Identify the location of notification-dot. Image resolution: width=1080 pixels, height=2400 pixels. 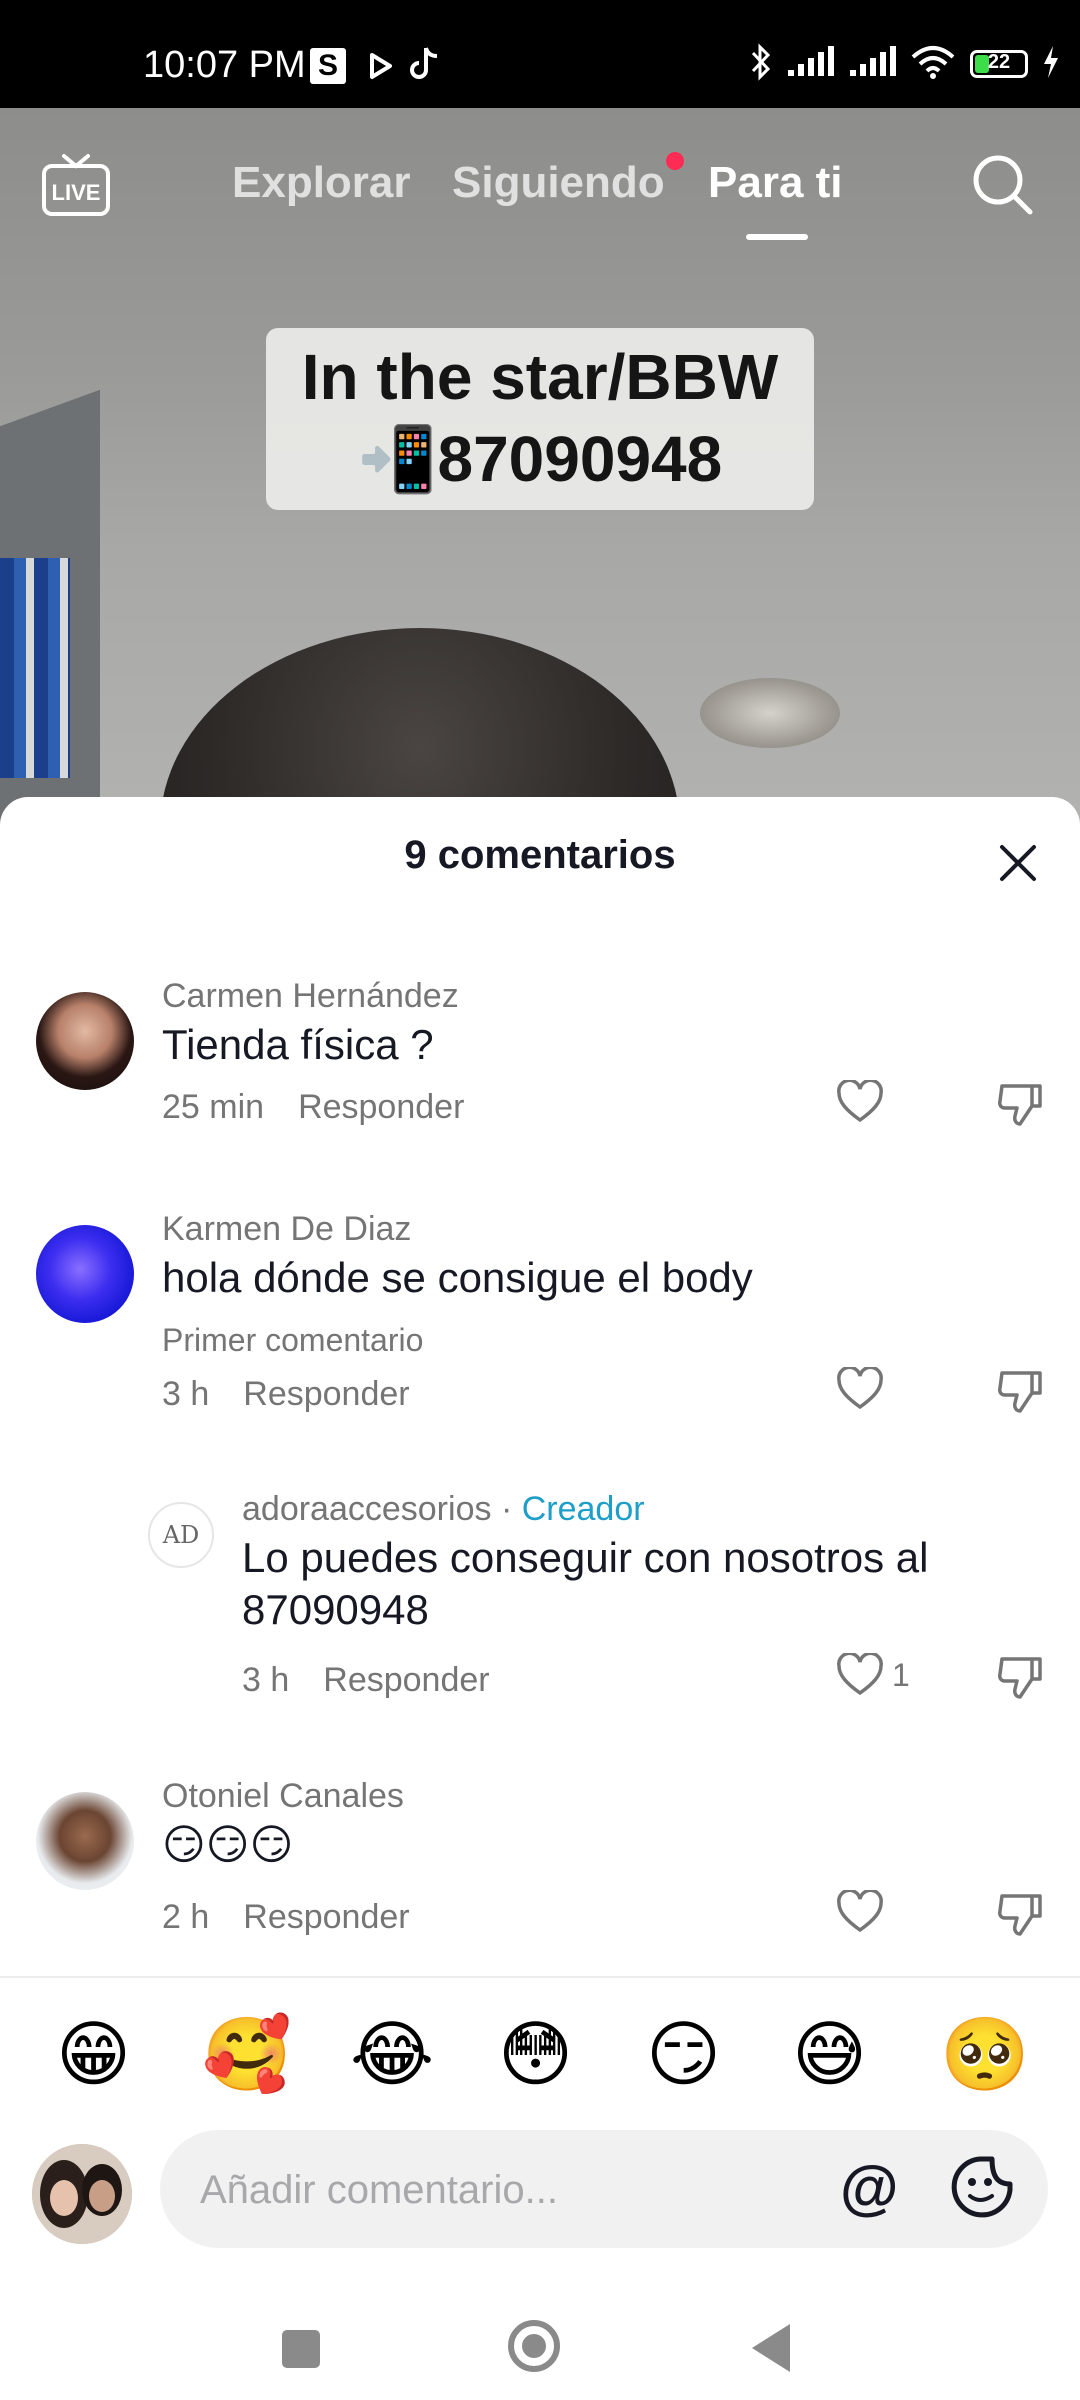
(675, 161).